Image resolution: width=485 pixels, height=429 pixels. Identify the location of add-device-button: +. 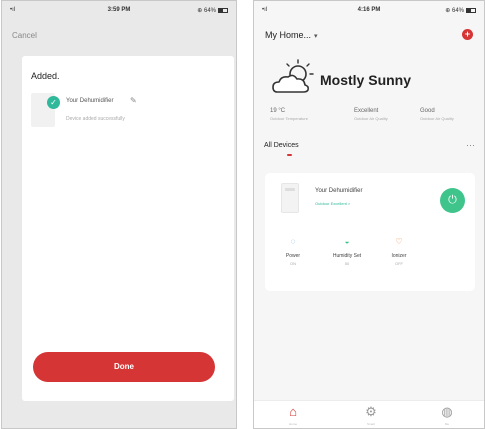
(467, 34).